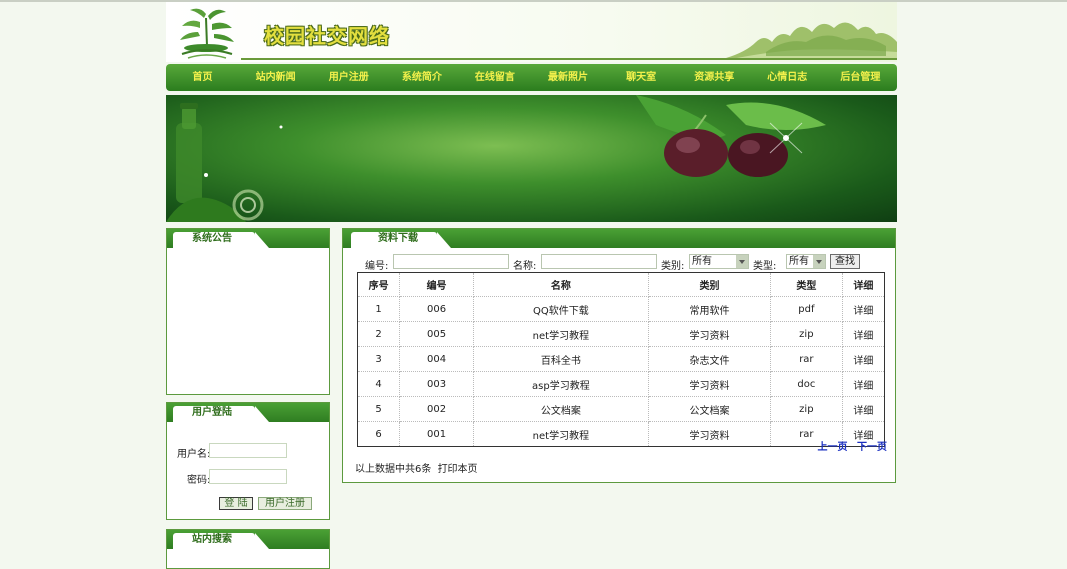 The height and width of the screenshot is (569, 1067). I want to click on prev-page-link: 上一页, so click(833, 447).